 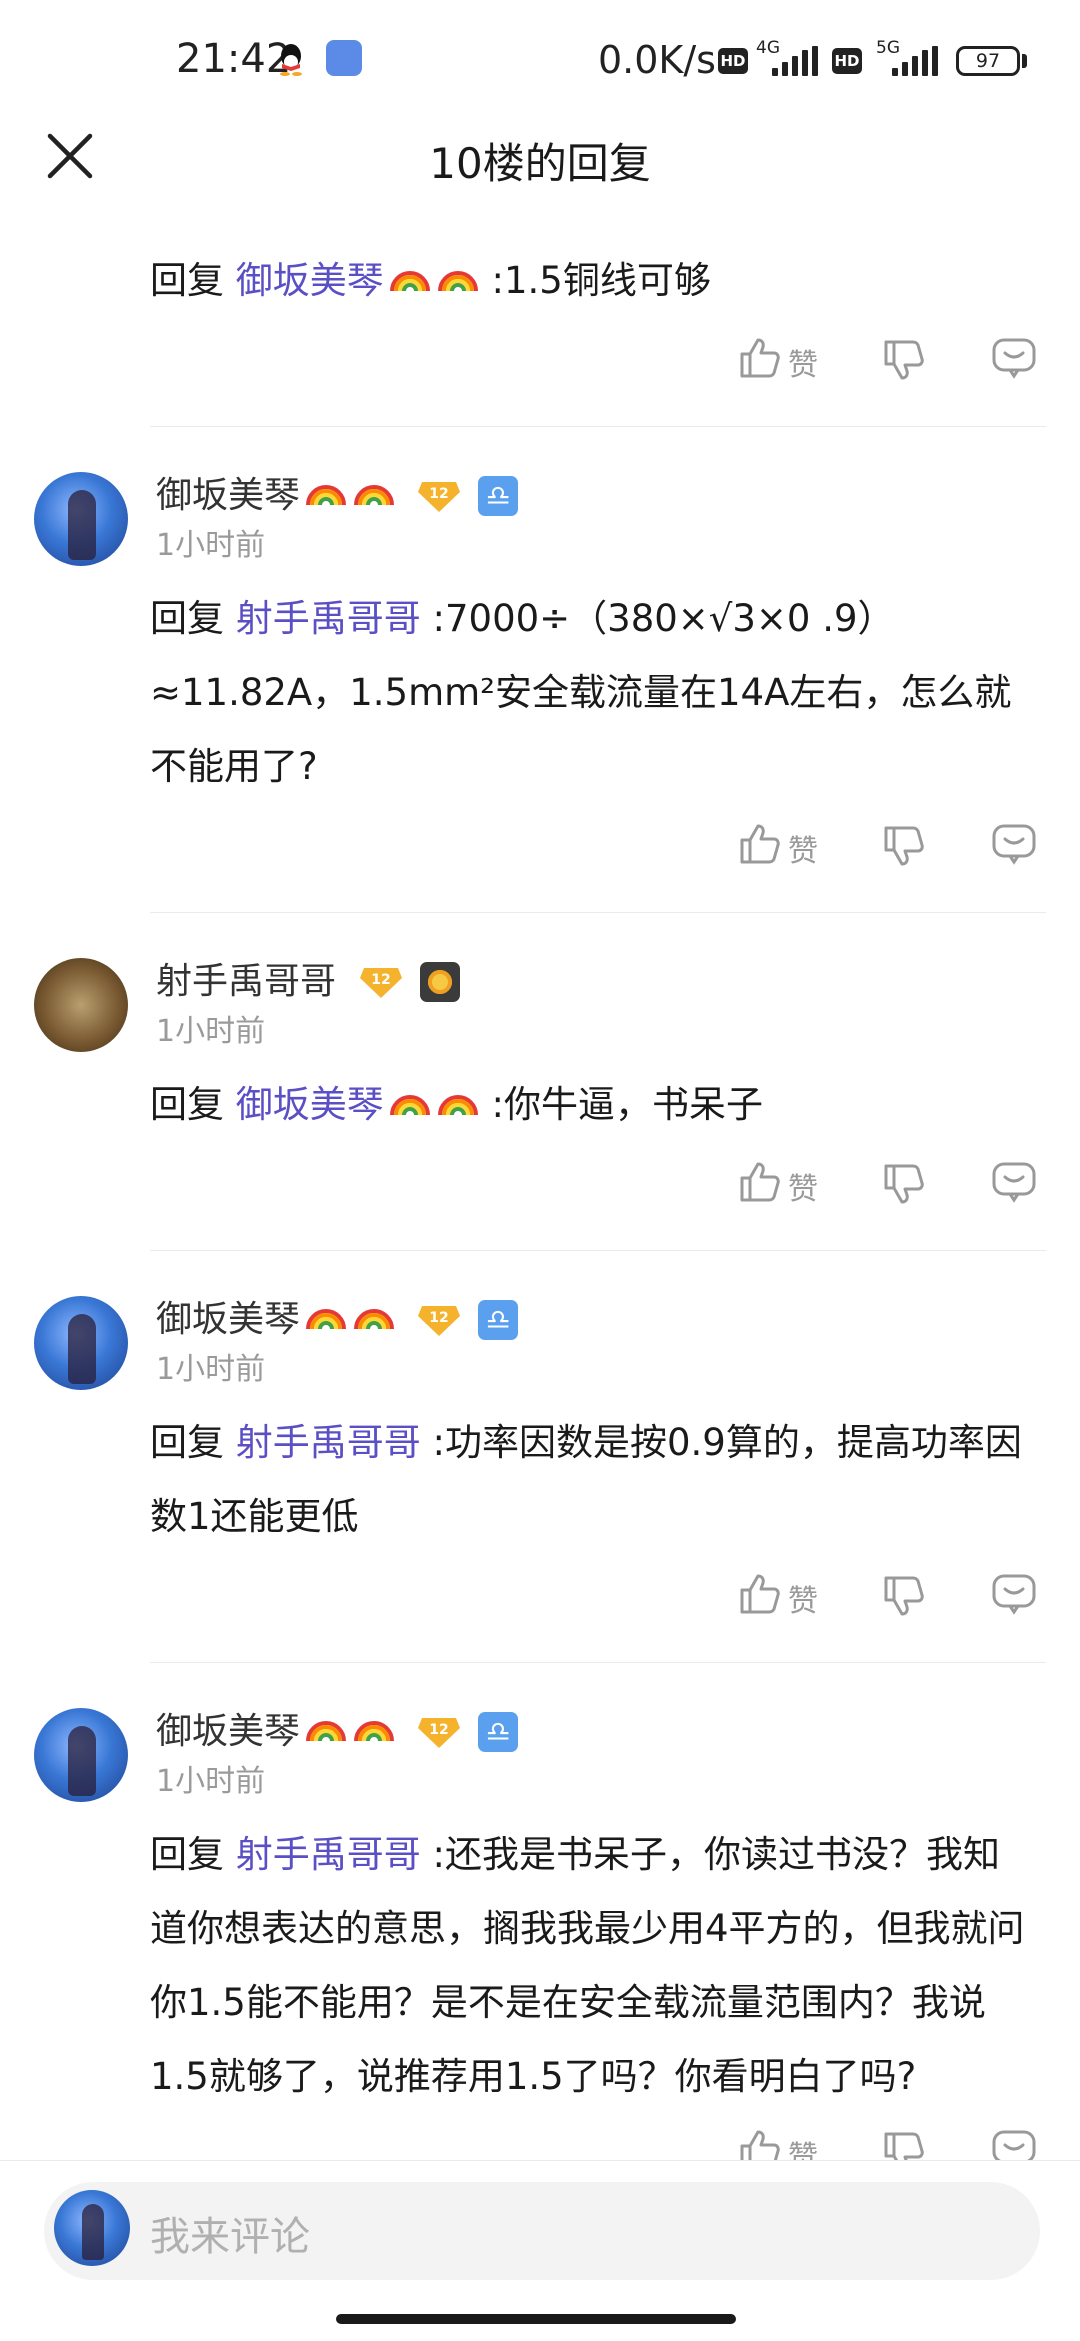 I want to click on sun-badge-icon, so click(x=440, y=982).